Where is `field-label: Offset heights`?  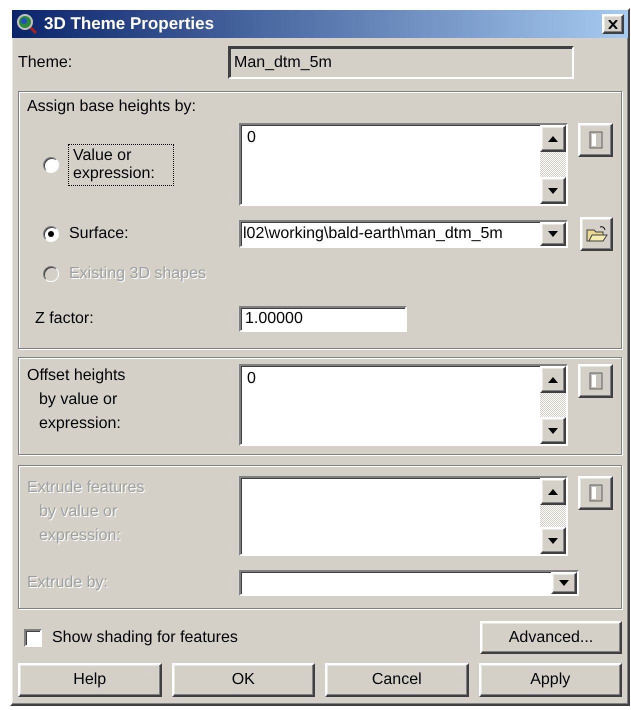
field-label: Offset heights is located at coordinates (76, 376).